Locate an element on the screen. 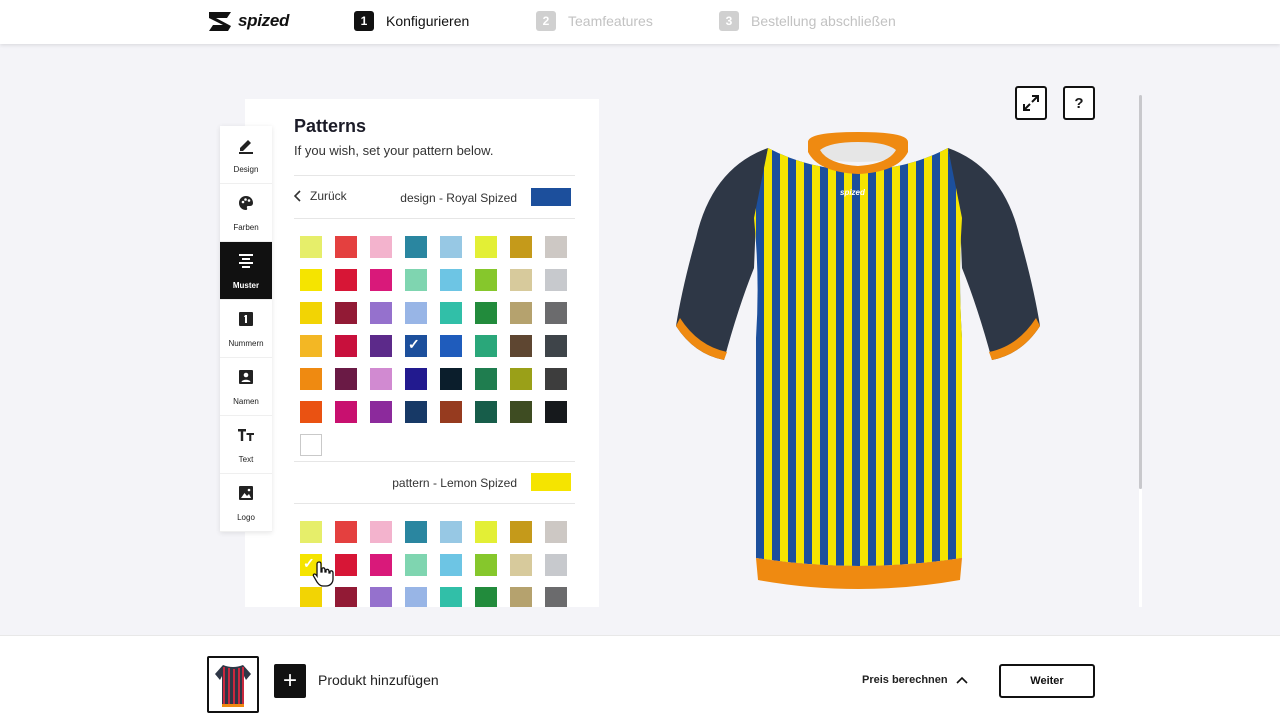  design-color-swatch: ✓ is located at coordinates (416, 346).